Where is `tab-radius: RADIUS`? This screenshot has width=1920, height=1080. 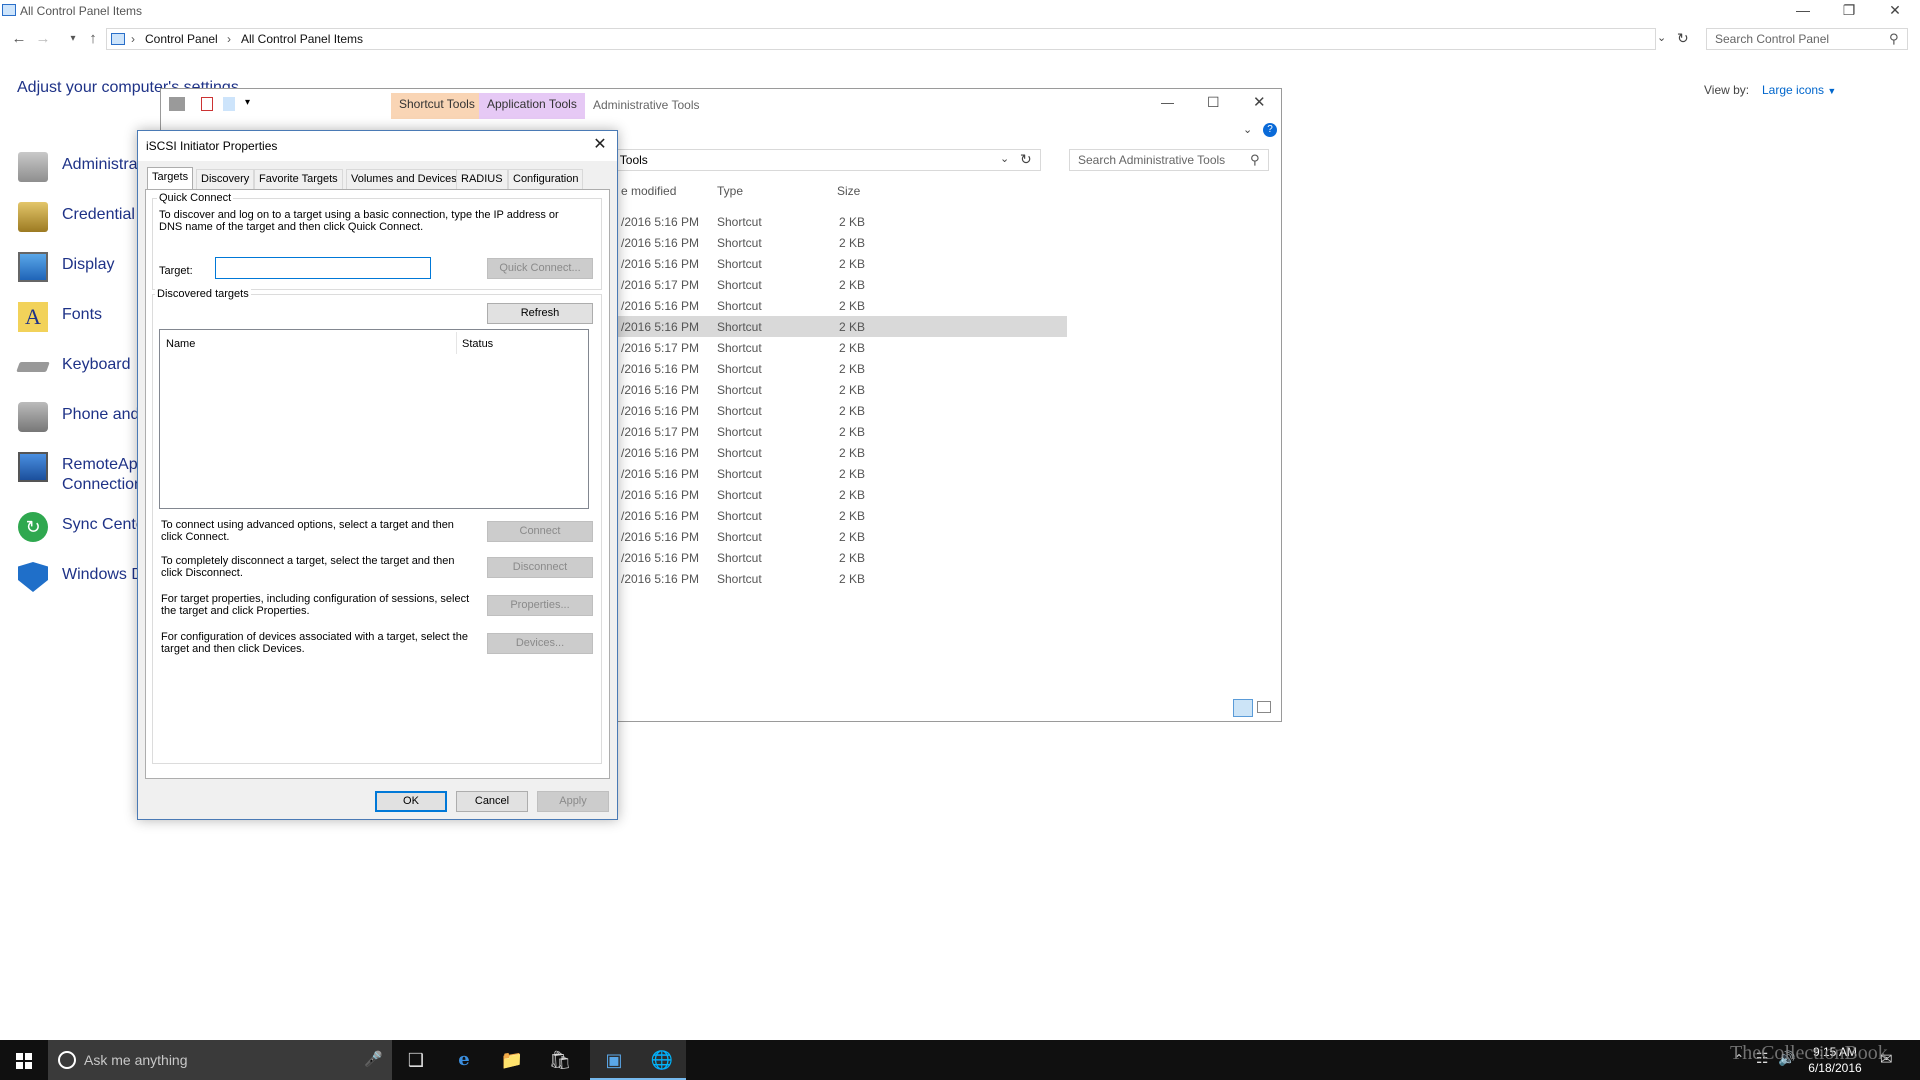 tab-radius: RADIUS is located at coordinates (482, 179).